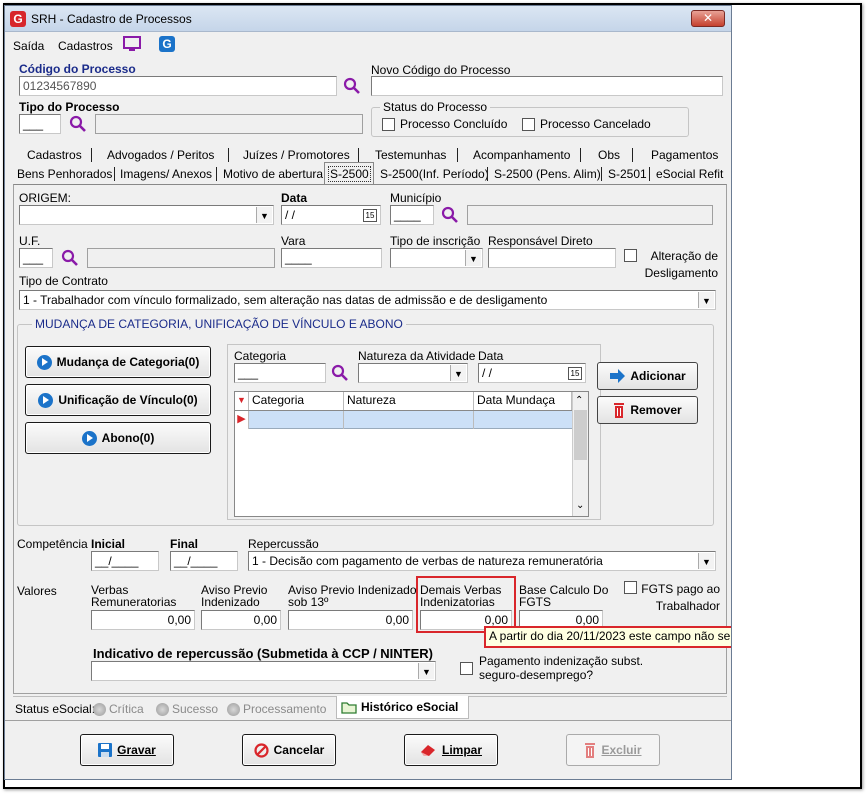  I want to click on aviso13-input: 0,00, so click(350, 620).